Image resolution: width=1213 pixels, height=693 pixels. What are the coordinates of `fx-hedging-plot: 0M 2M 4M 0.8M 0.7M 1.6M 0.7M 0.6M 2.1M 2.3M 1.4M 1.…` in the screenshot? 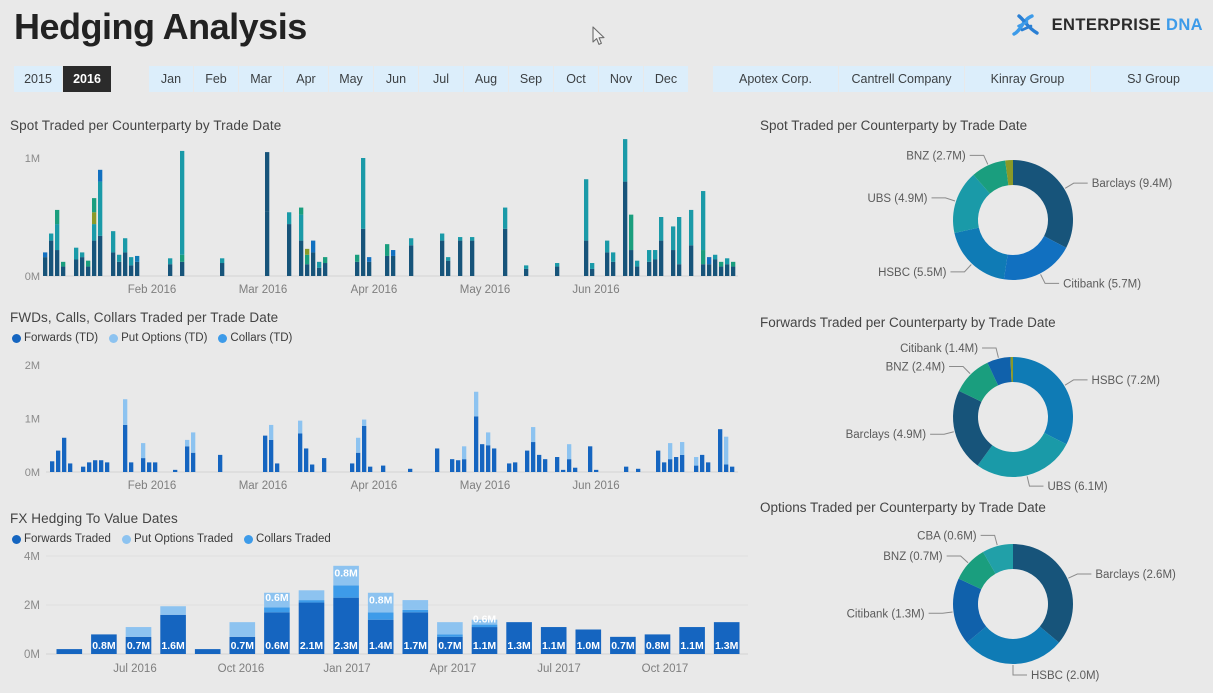 It's located at (386, 613).